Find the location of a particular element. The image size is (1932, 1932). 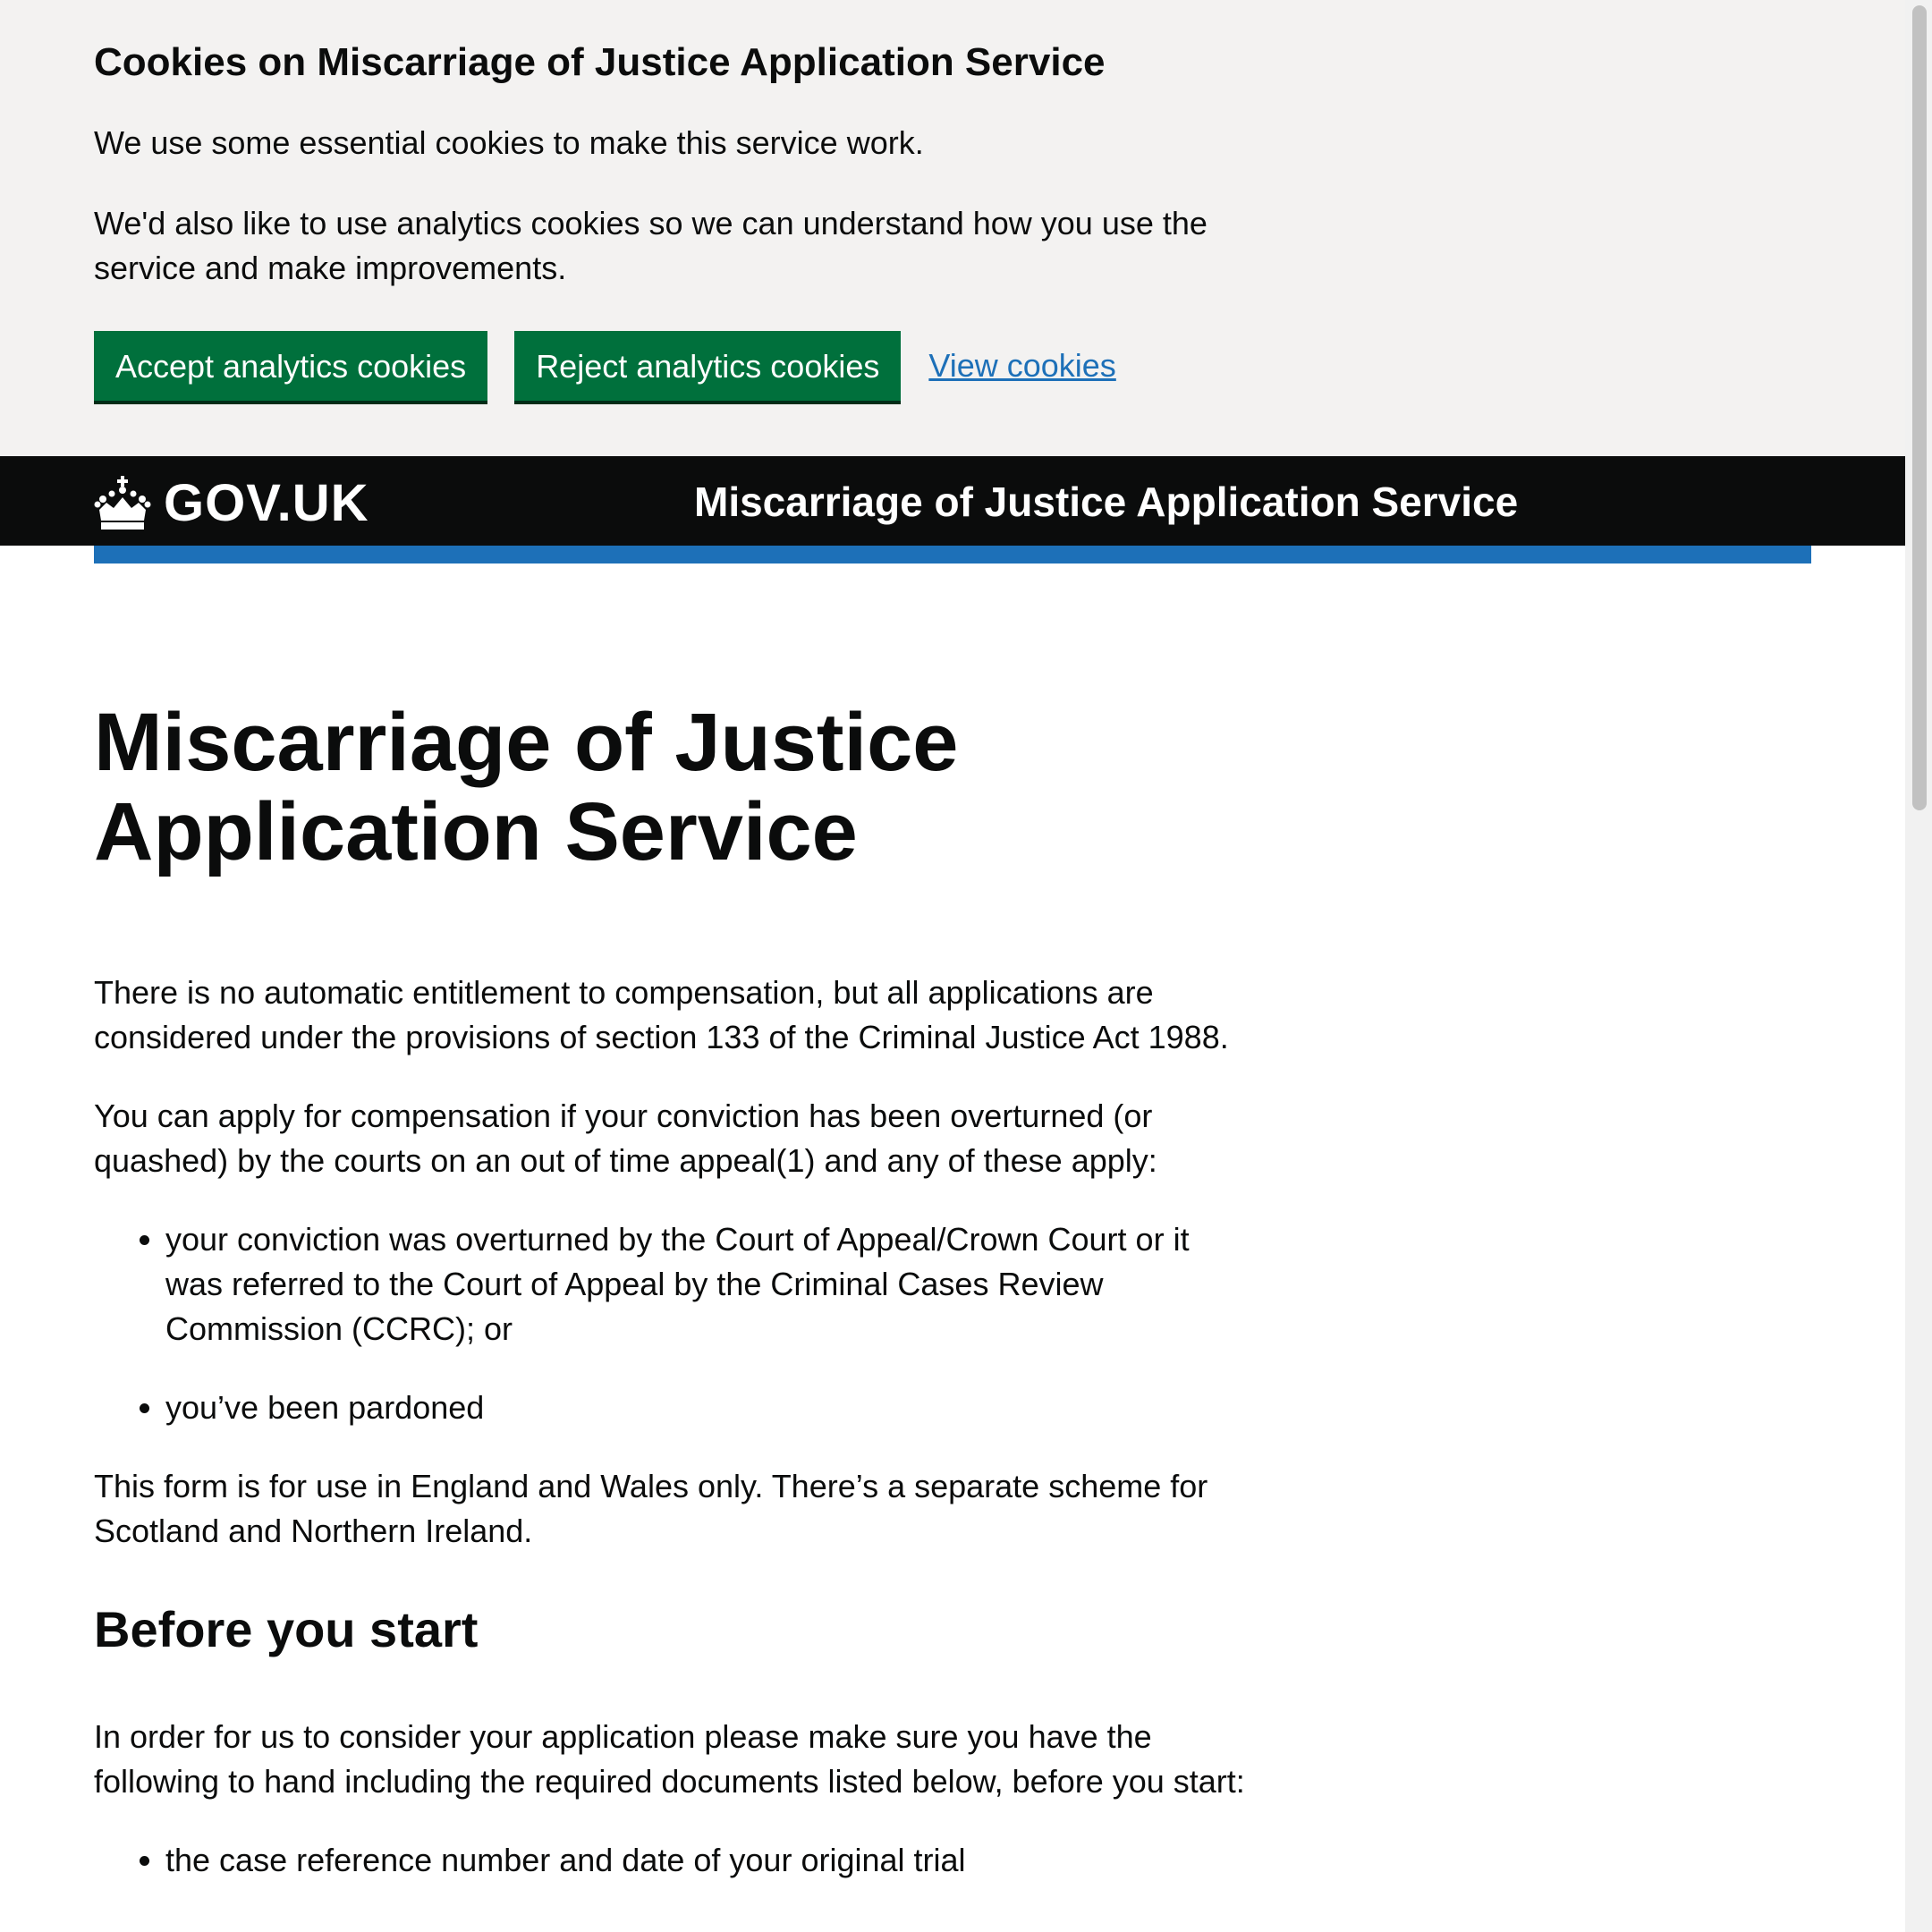

govuk-logo-text: GOV.UK is located at coordinates (266, 503).